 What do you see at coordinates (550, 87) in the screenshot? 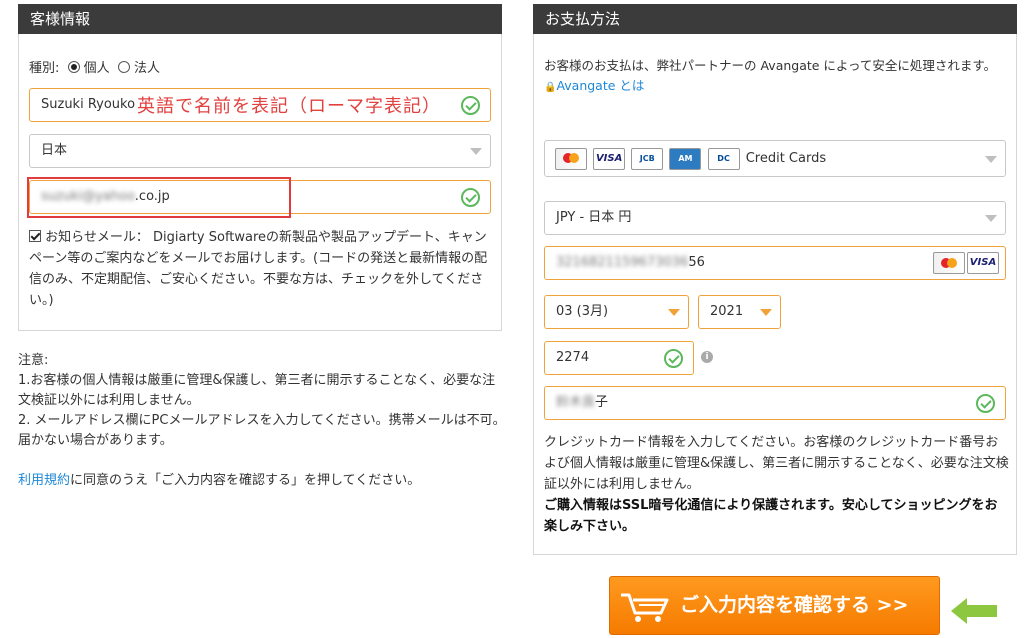
I see `lock-icon: 🔒` at bounding box center [550, 87].